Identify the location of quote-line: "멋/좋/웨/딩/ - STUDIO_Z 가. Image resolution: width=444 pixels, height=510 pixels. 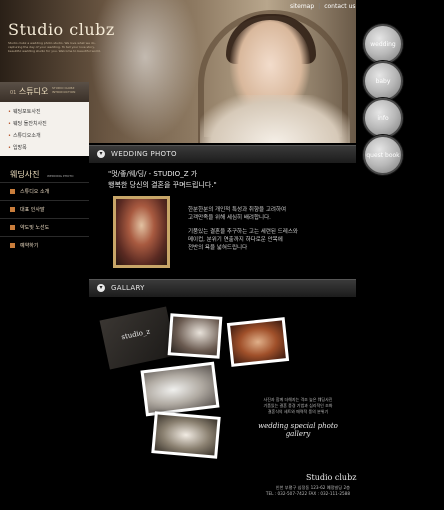
(153, 174).